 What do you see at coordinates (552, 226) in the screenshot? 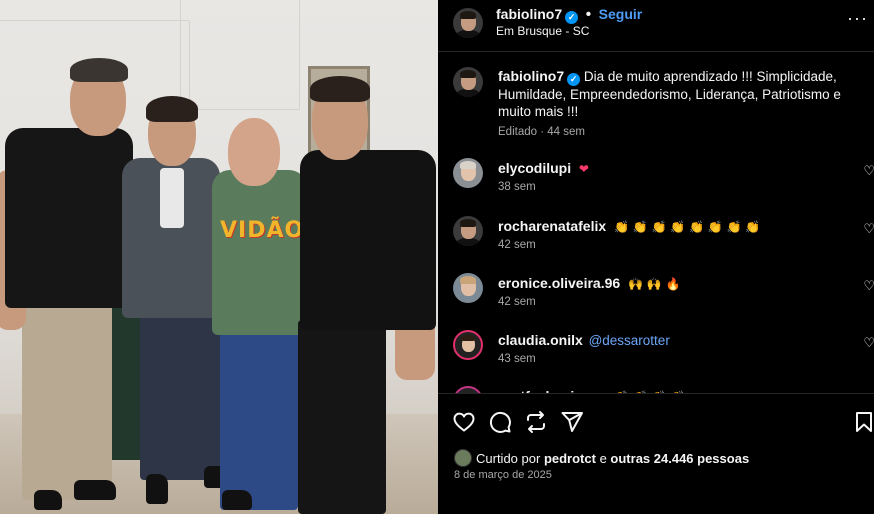
I see `comment-username: rocharenatafelix` at bounding box center [552, 226].